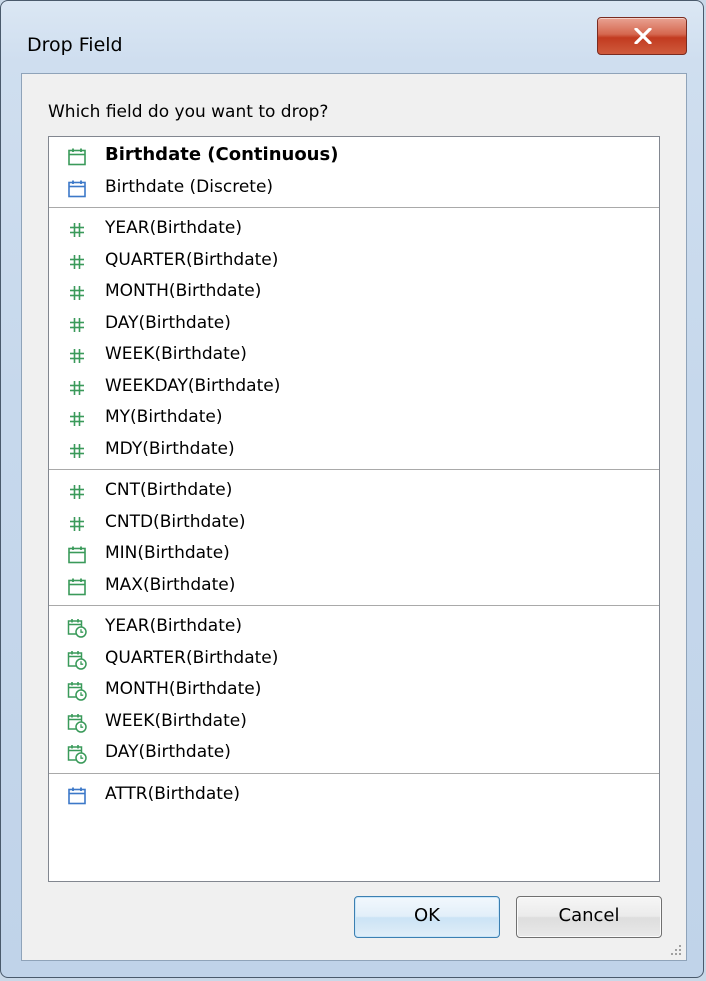 The height and width of the screenshot is (981, 706). What do you see at coordinates (222, 154) in the screenshot?
I see `field-option-label: Birthdate (Continuous)` at bounding box center [222, 154].